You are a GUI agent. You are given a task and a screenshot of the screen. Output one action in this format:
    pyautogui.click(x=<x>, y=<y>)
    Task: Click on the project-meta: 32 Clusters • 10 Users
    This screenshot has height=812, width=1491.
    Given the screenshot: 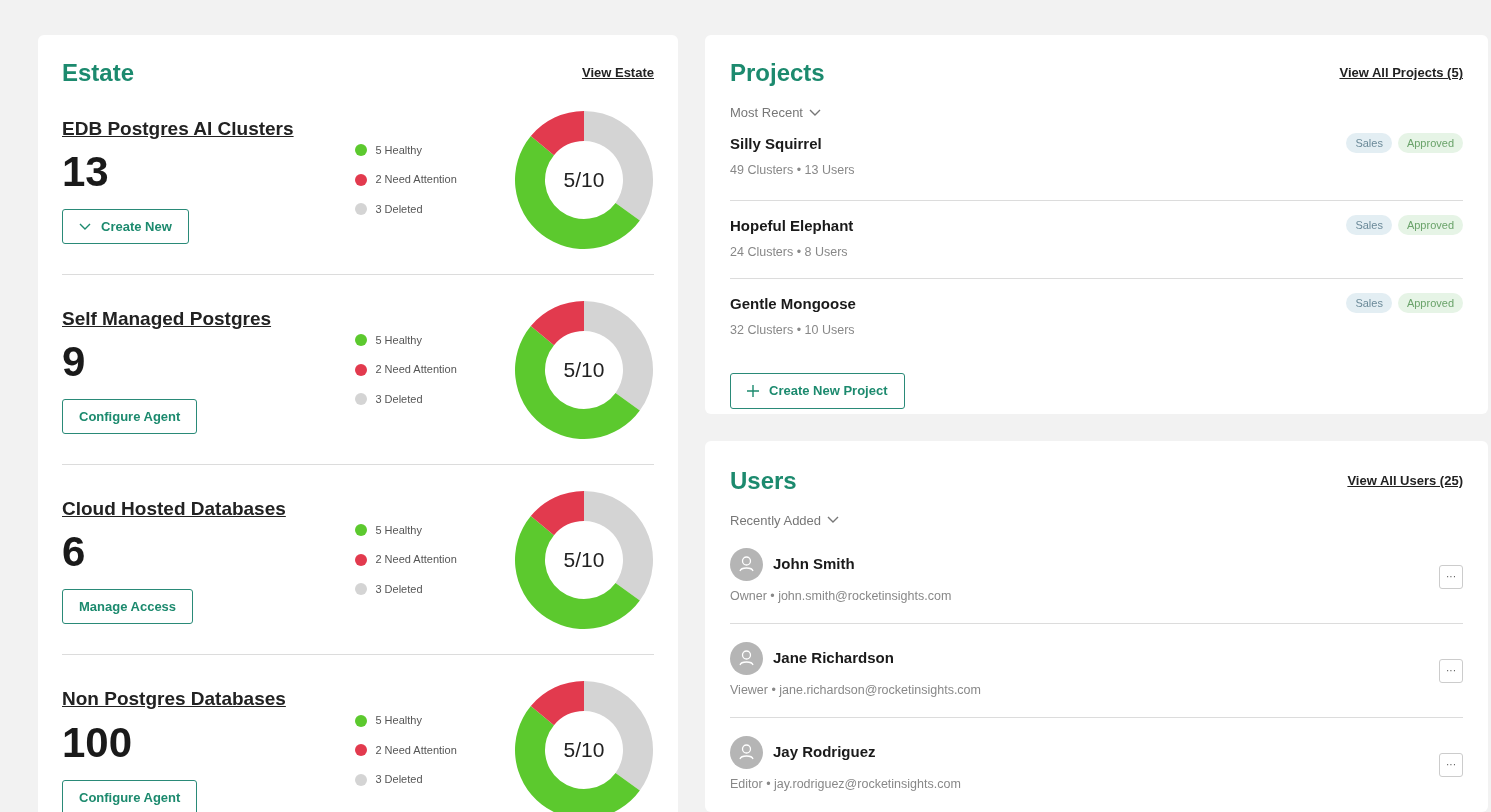 What is the action you would take?
    pyautogui.click(x=793, y=330)
    